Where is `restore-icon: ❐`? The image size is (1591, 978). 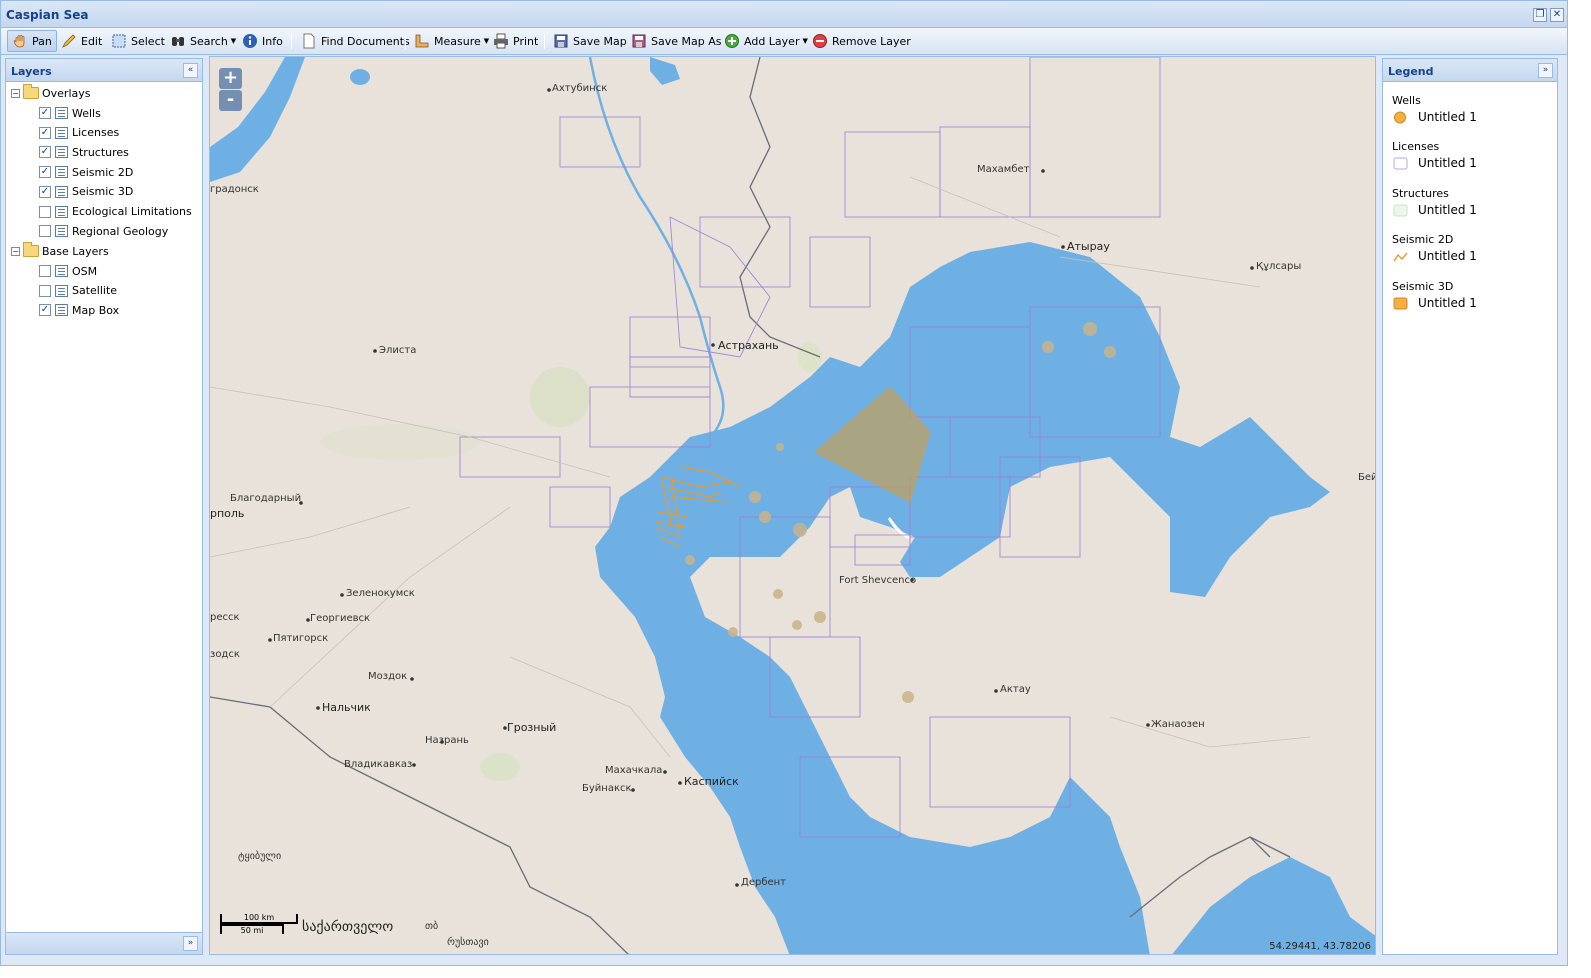 restore-icon: ❐ is located at coordinates (1540, 15).